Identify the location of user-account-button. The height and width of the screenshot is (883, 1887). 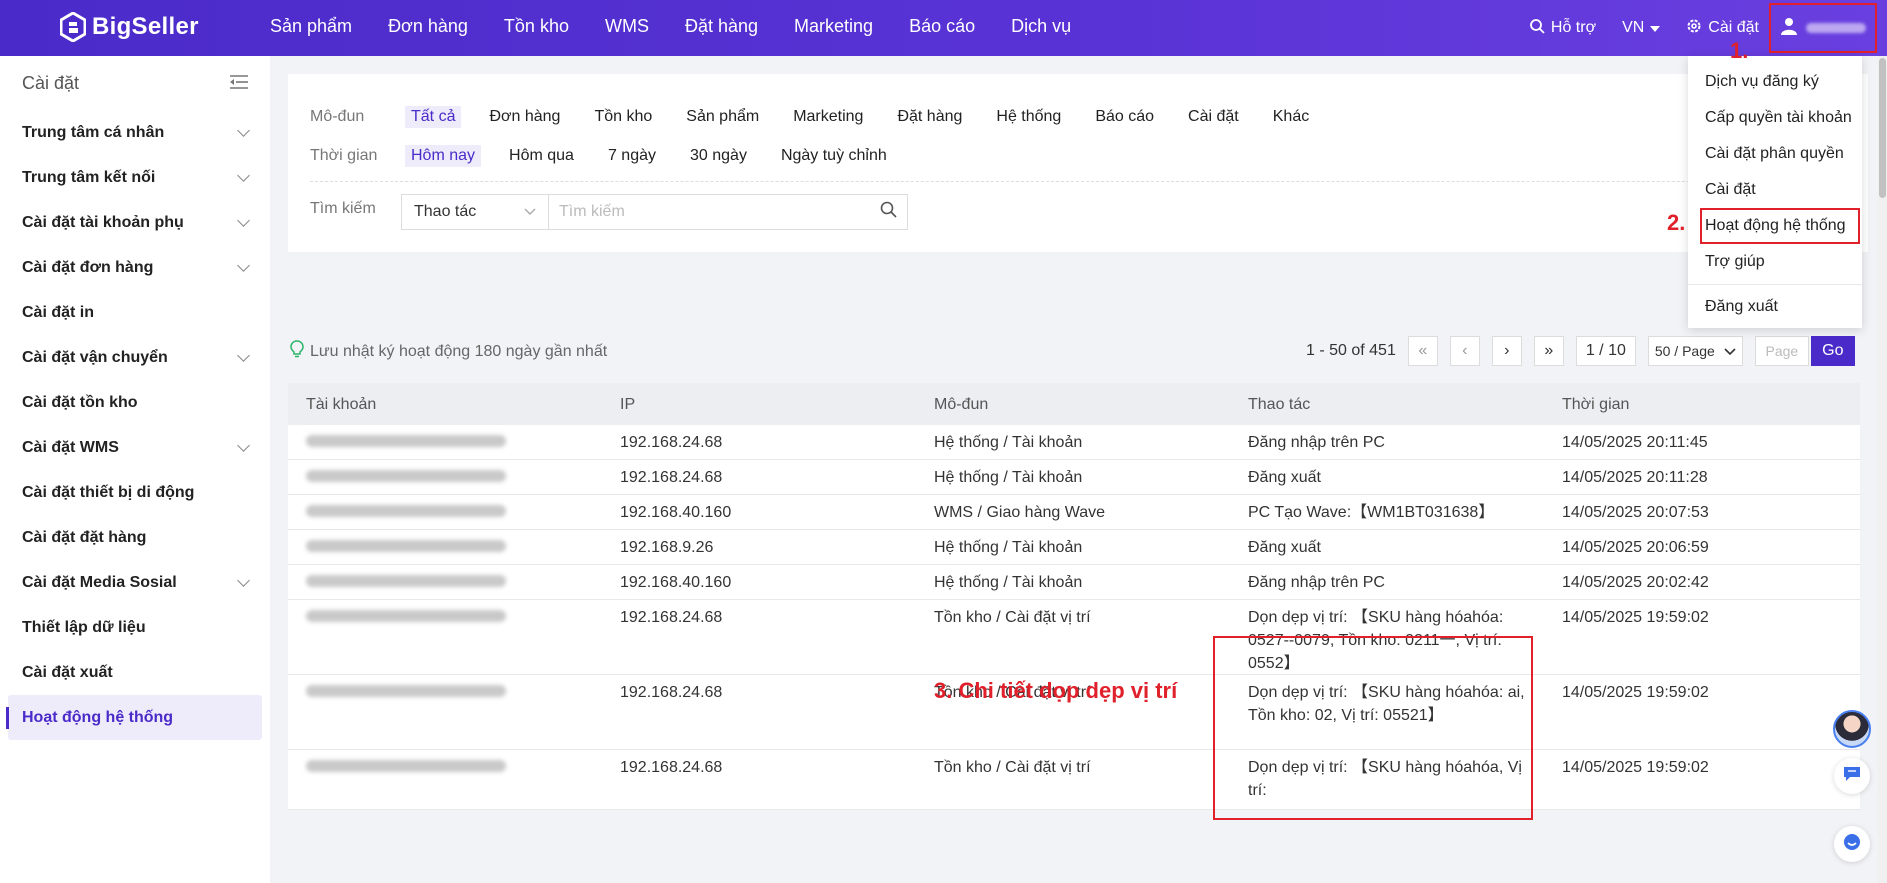
(1823, 28).